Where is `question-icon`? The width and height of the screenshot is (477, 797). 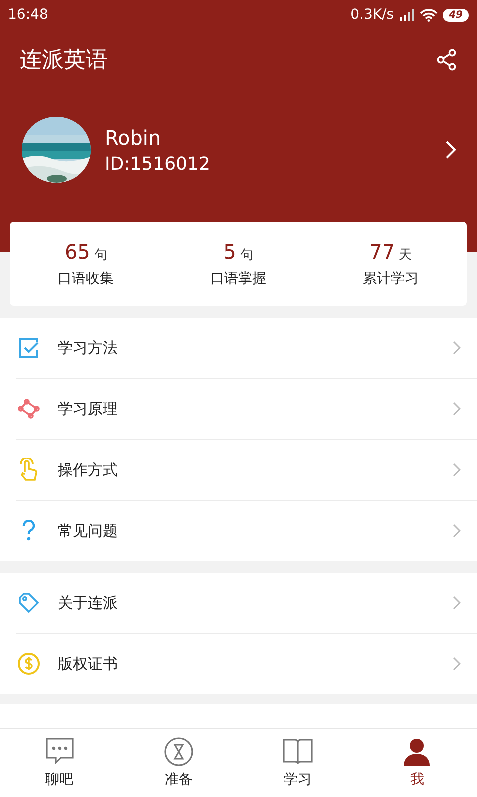 question-icon is located at coordinates (29, 531).